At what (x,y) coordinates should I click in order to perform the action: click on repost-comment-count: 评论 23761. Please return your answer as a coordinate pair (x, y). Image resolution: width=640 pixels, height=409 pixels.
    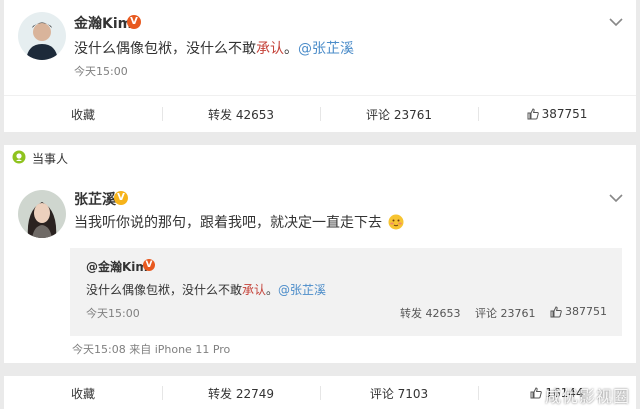
    Looking at the image, I should click on (505, 313).